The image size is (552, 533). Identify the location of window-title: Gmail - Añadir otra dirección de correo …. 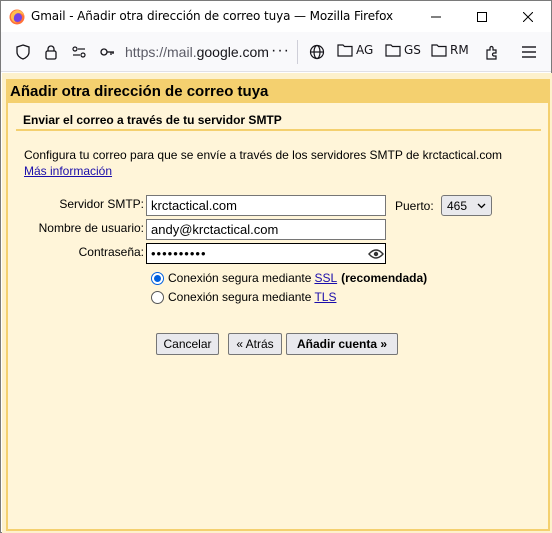
(212, 16).